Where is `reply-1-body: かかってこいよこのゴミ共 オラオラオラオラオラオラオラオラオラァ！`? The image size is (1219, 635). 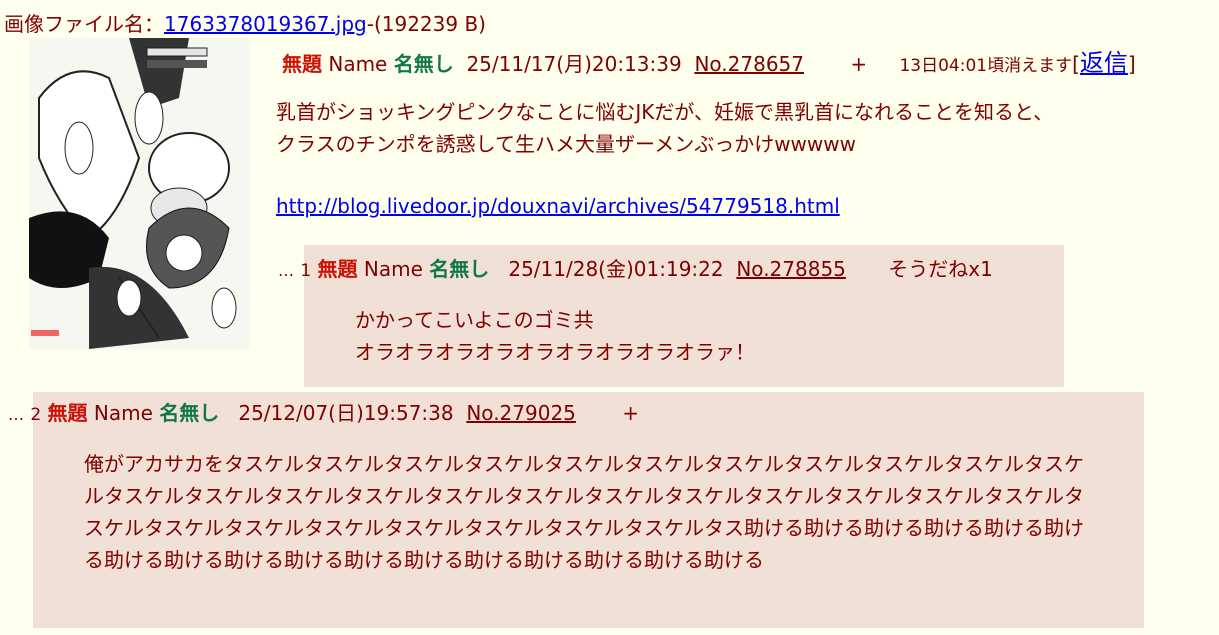
reply-1-body: かかってこいよこのゴミ共 オラオラオラオラオラオラオラオラオラァ！ is located at coordinates (555, 336).